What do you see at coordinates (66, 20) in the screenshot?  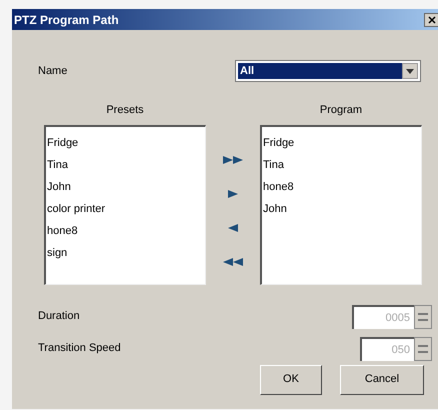 I see `window-title: PTZ Program Path` at bounding box center [66, 20].